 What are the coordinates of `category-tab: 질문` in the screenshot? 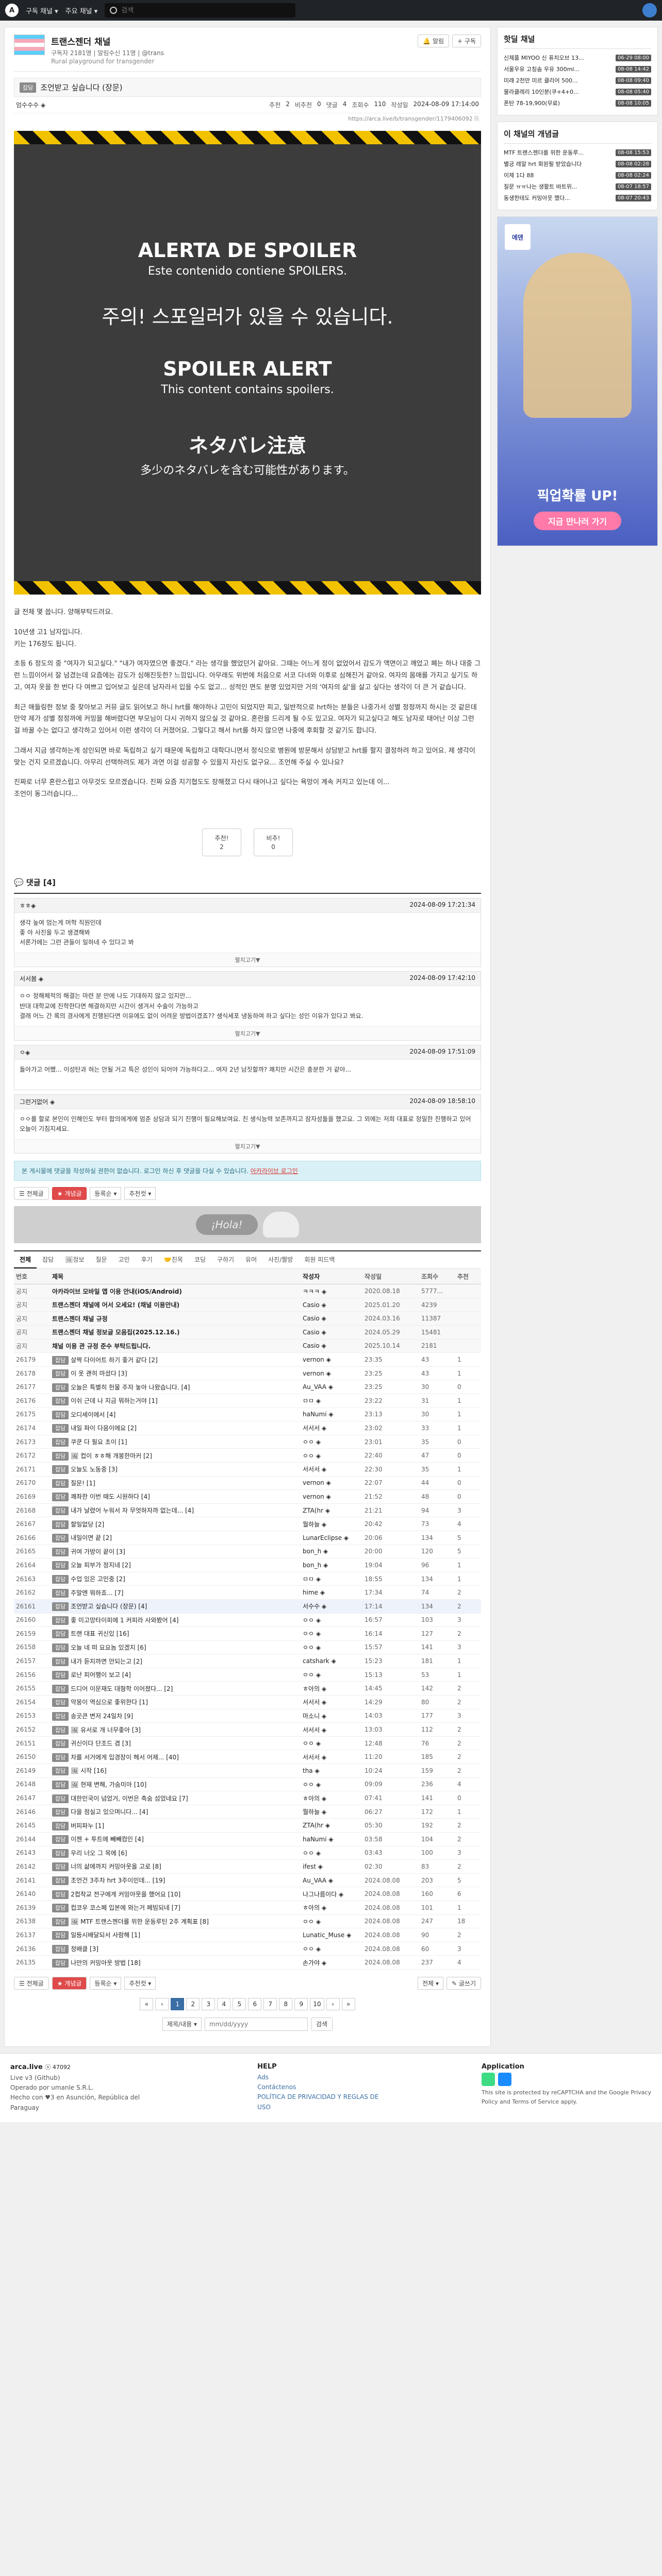 It's located at (101, 1259).